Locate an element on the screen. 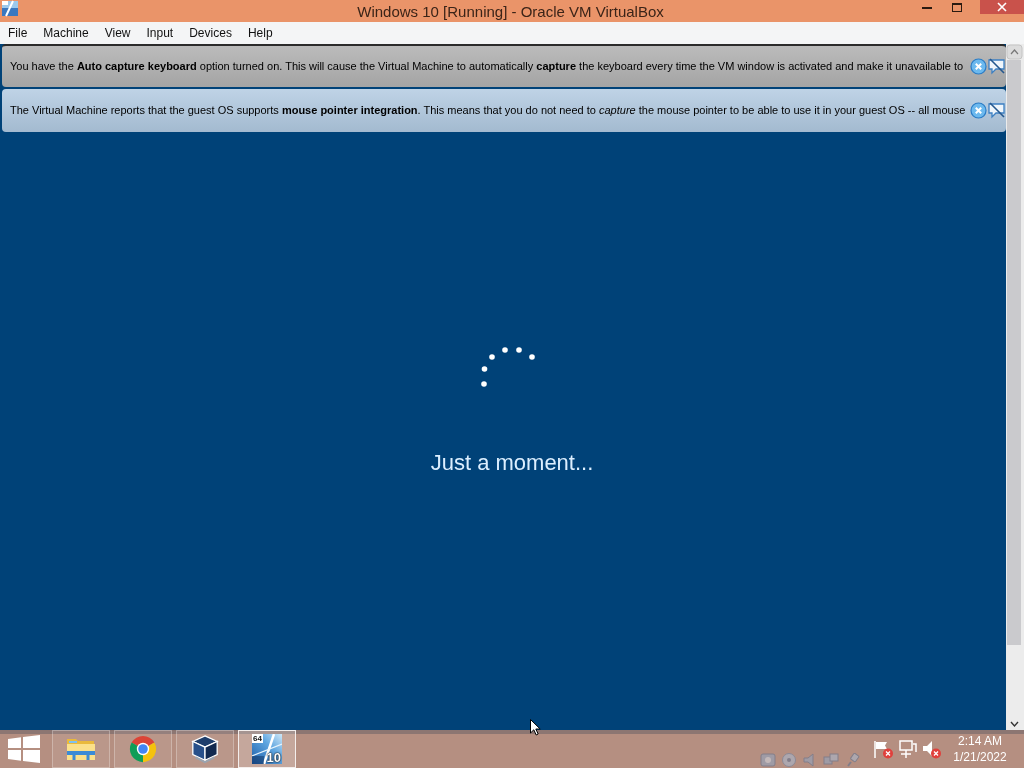 The height and width of the screenshot is (768, 1024). notification-text: You have the Auto capture keyboard option turned on. This will cause the Virtual Machine to automatically capture the keyboard every time the VM window is activated and make it unavailable to is located at coordinates (487, 67).